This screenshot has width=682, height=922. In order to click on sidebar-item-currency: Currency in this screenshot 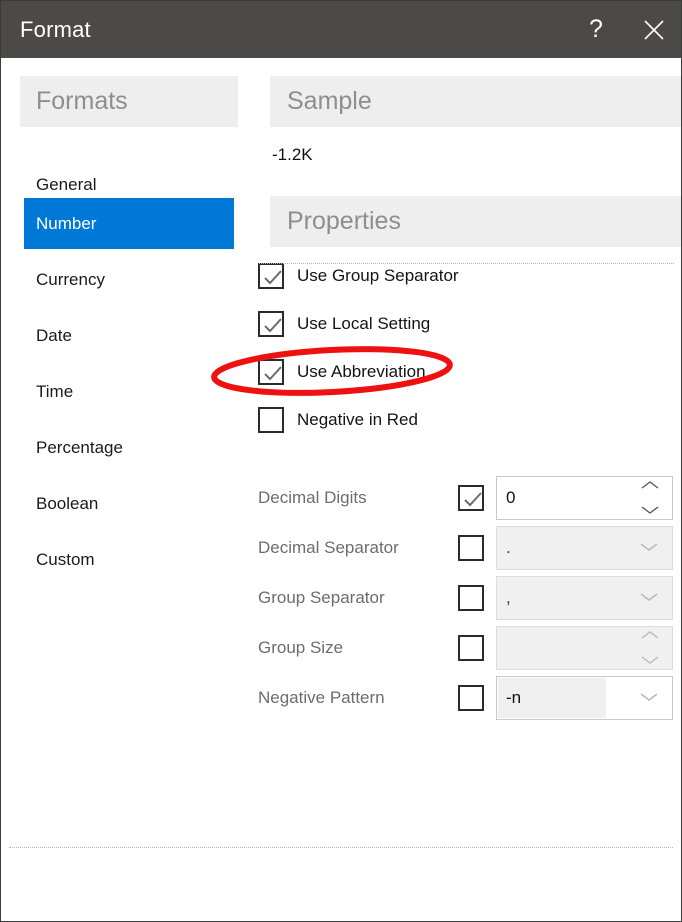, I will do `click(129, 279)`.